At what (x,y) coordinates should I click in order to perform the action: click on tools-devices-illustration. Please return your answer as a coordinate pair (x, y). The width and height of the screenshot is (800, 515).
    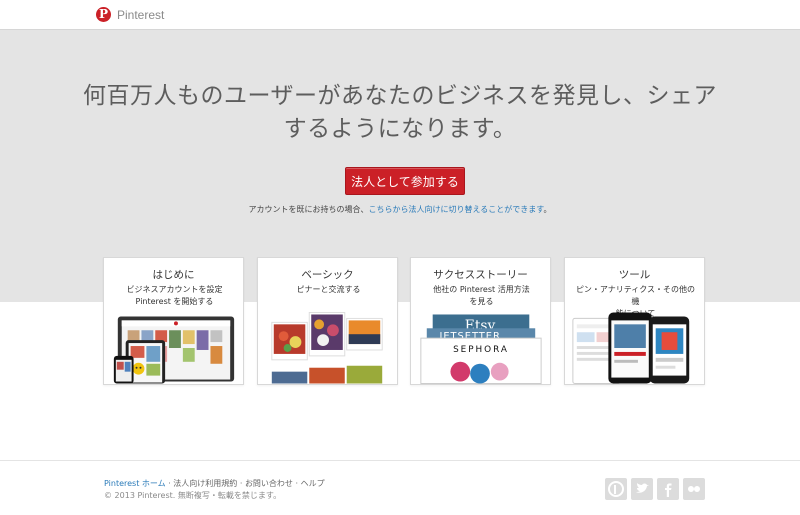
    Looking at the image, I should click on (631, 348).